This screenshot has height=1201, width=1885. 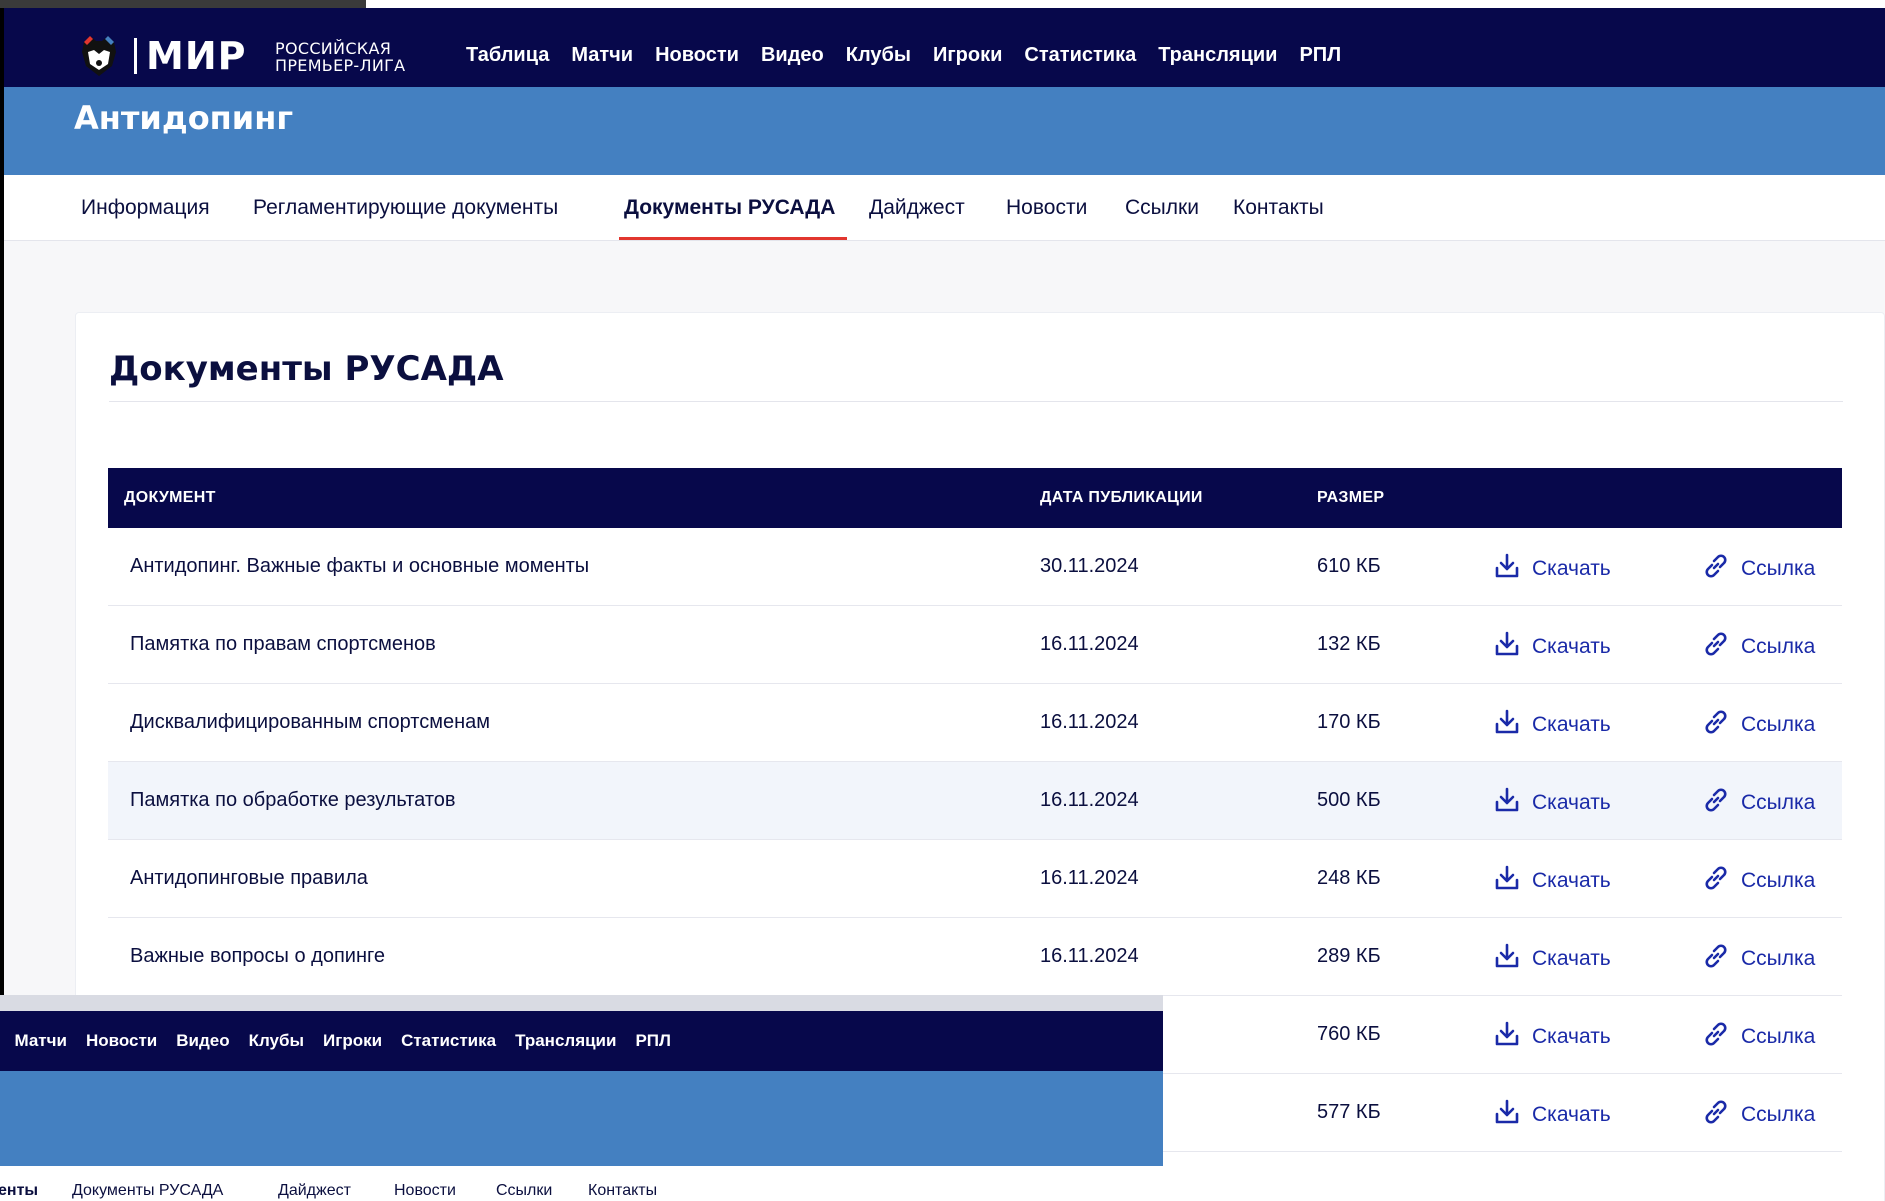 What do you see at coordinates (792, 55) in the screenshot?
I see `nav-item-video: Видео` at bounding box center [792, 55].